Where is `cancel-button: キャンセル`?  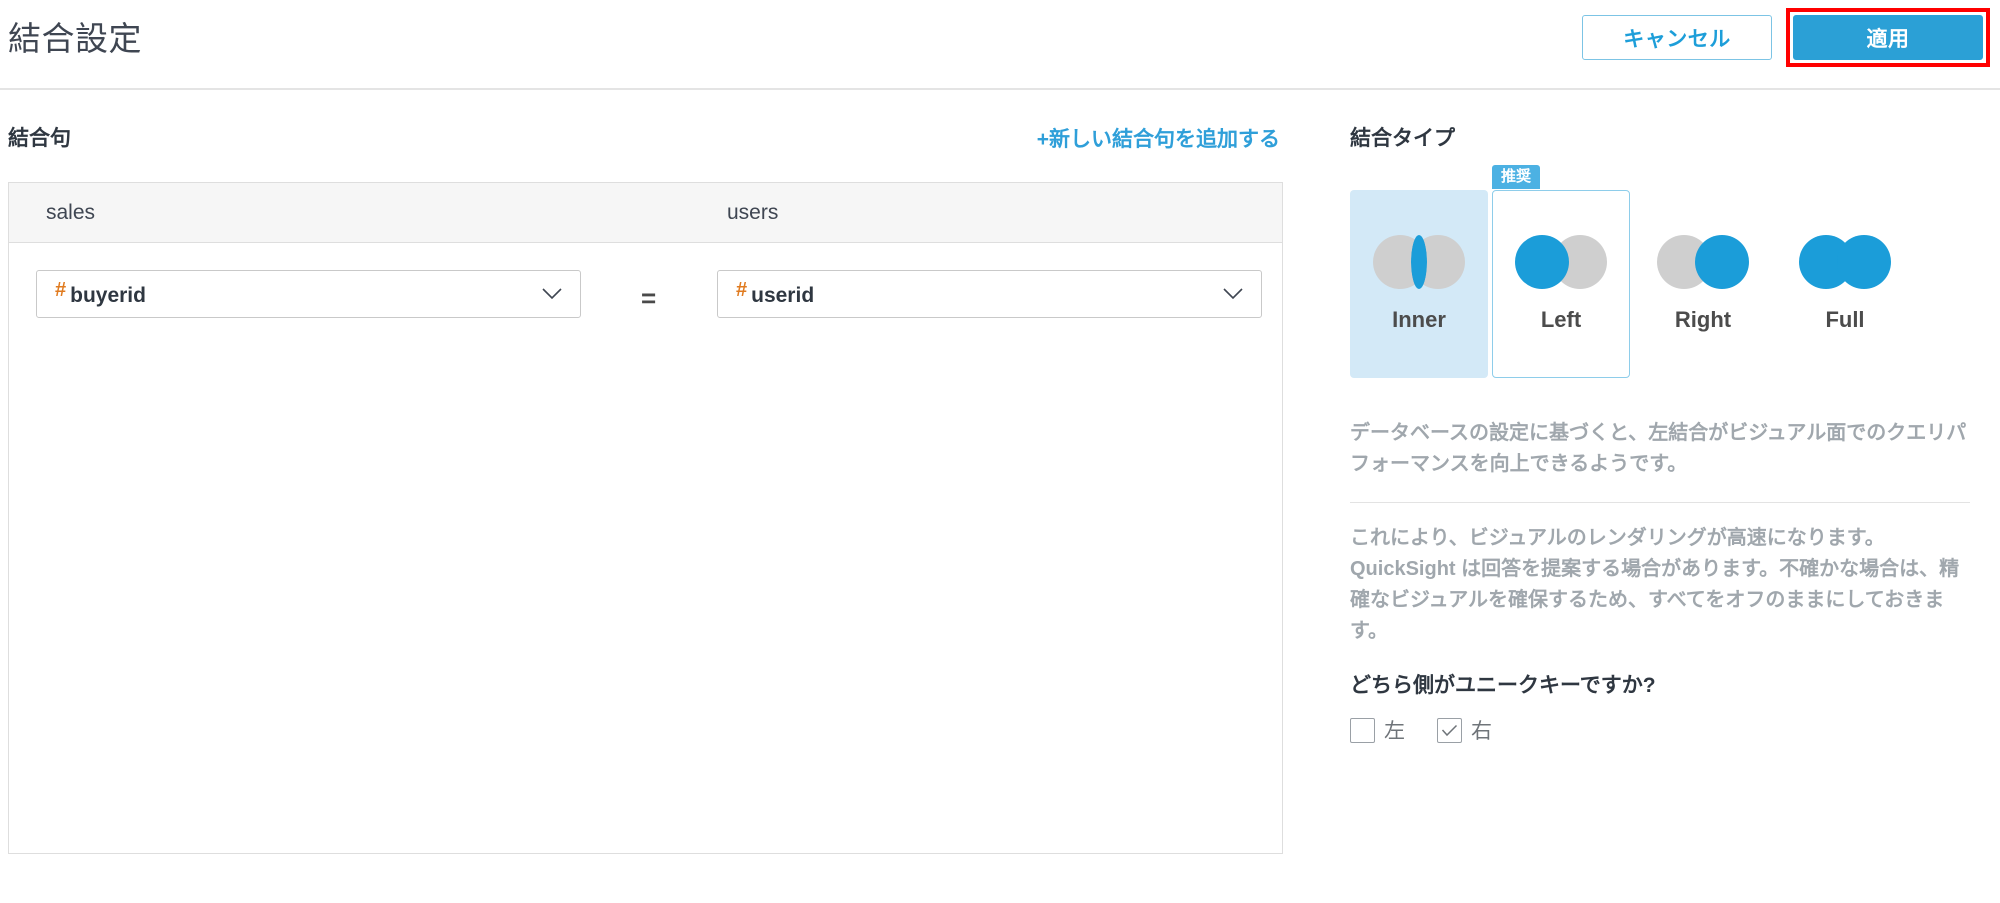
cancel-button: キャンセル is located at coordinates (1677, 37).